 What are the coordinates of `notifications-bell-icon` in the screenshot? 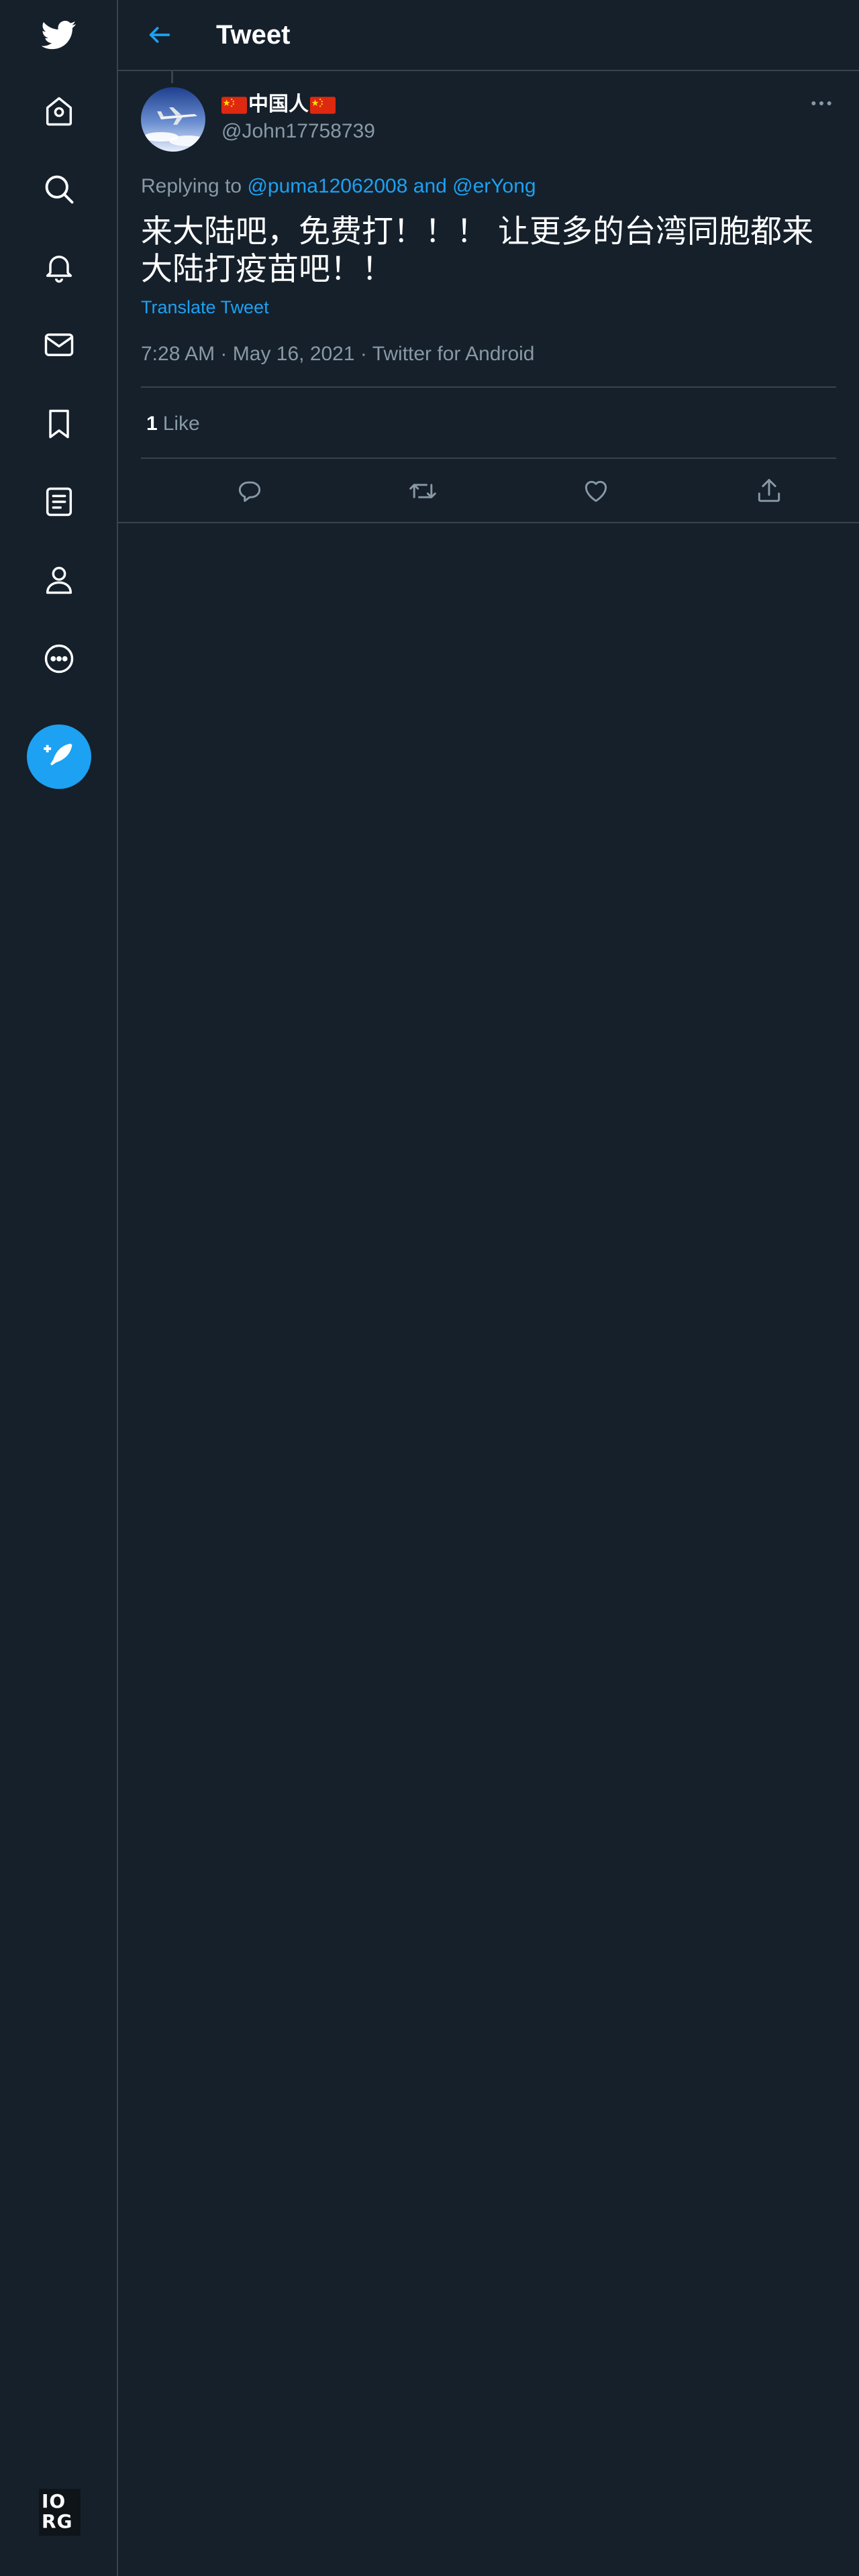 It's located at (60, 266).